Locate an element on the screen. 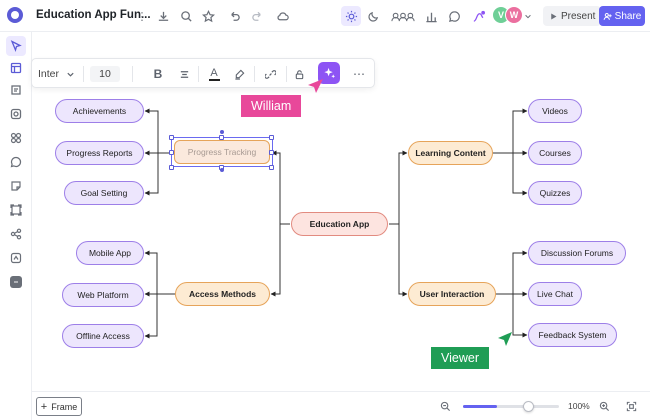 The image size is (650, 420). more-tools-icon is located at coordinates (16, 282).